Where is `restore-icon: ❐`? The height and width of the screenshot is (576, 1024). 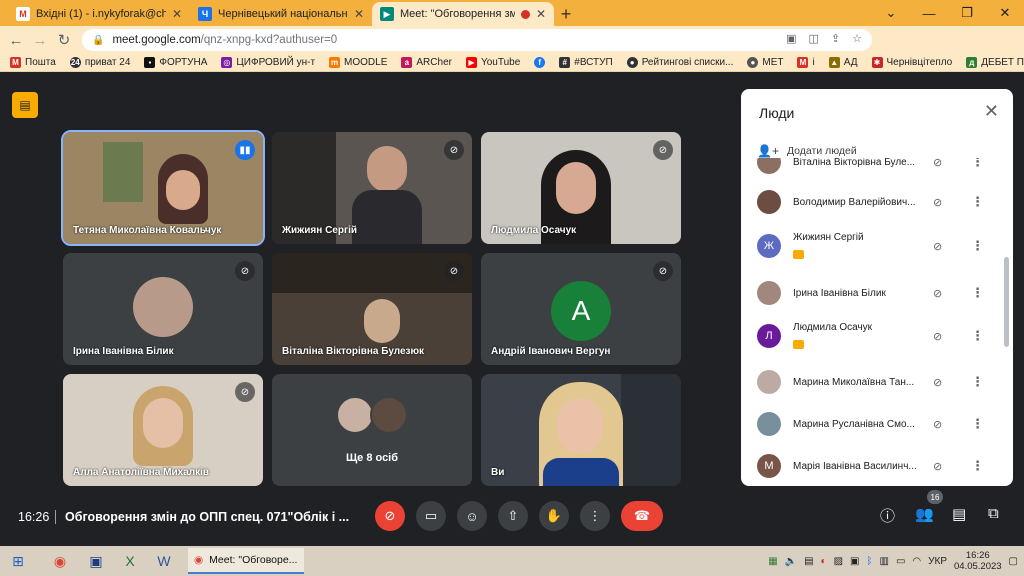 restore-icon: ❐ is located at coordinates (967, 13).